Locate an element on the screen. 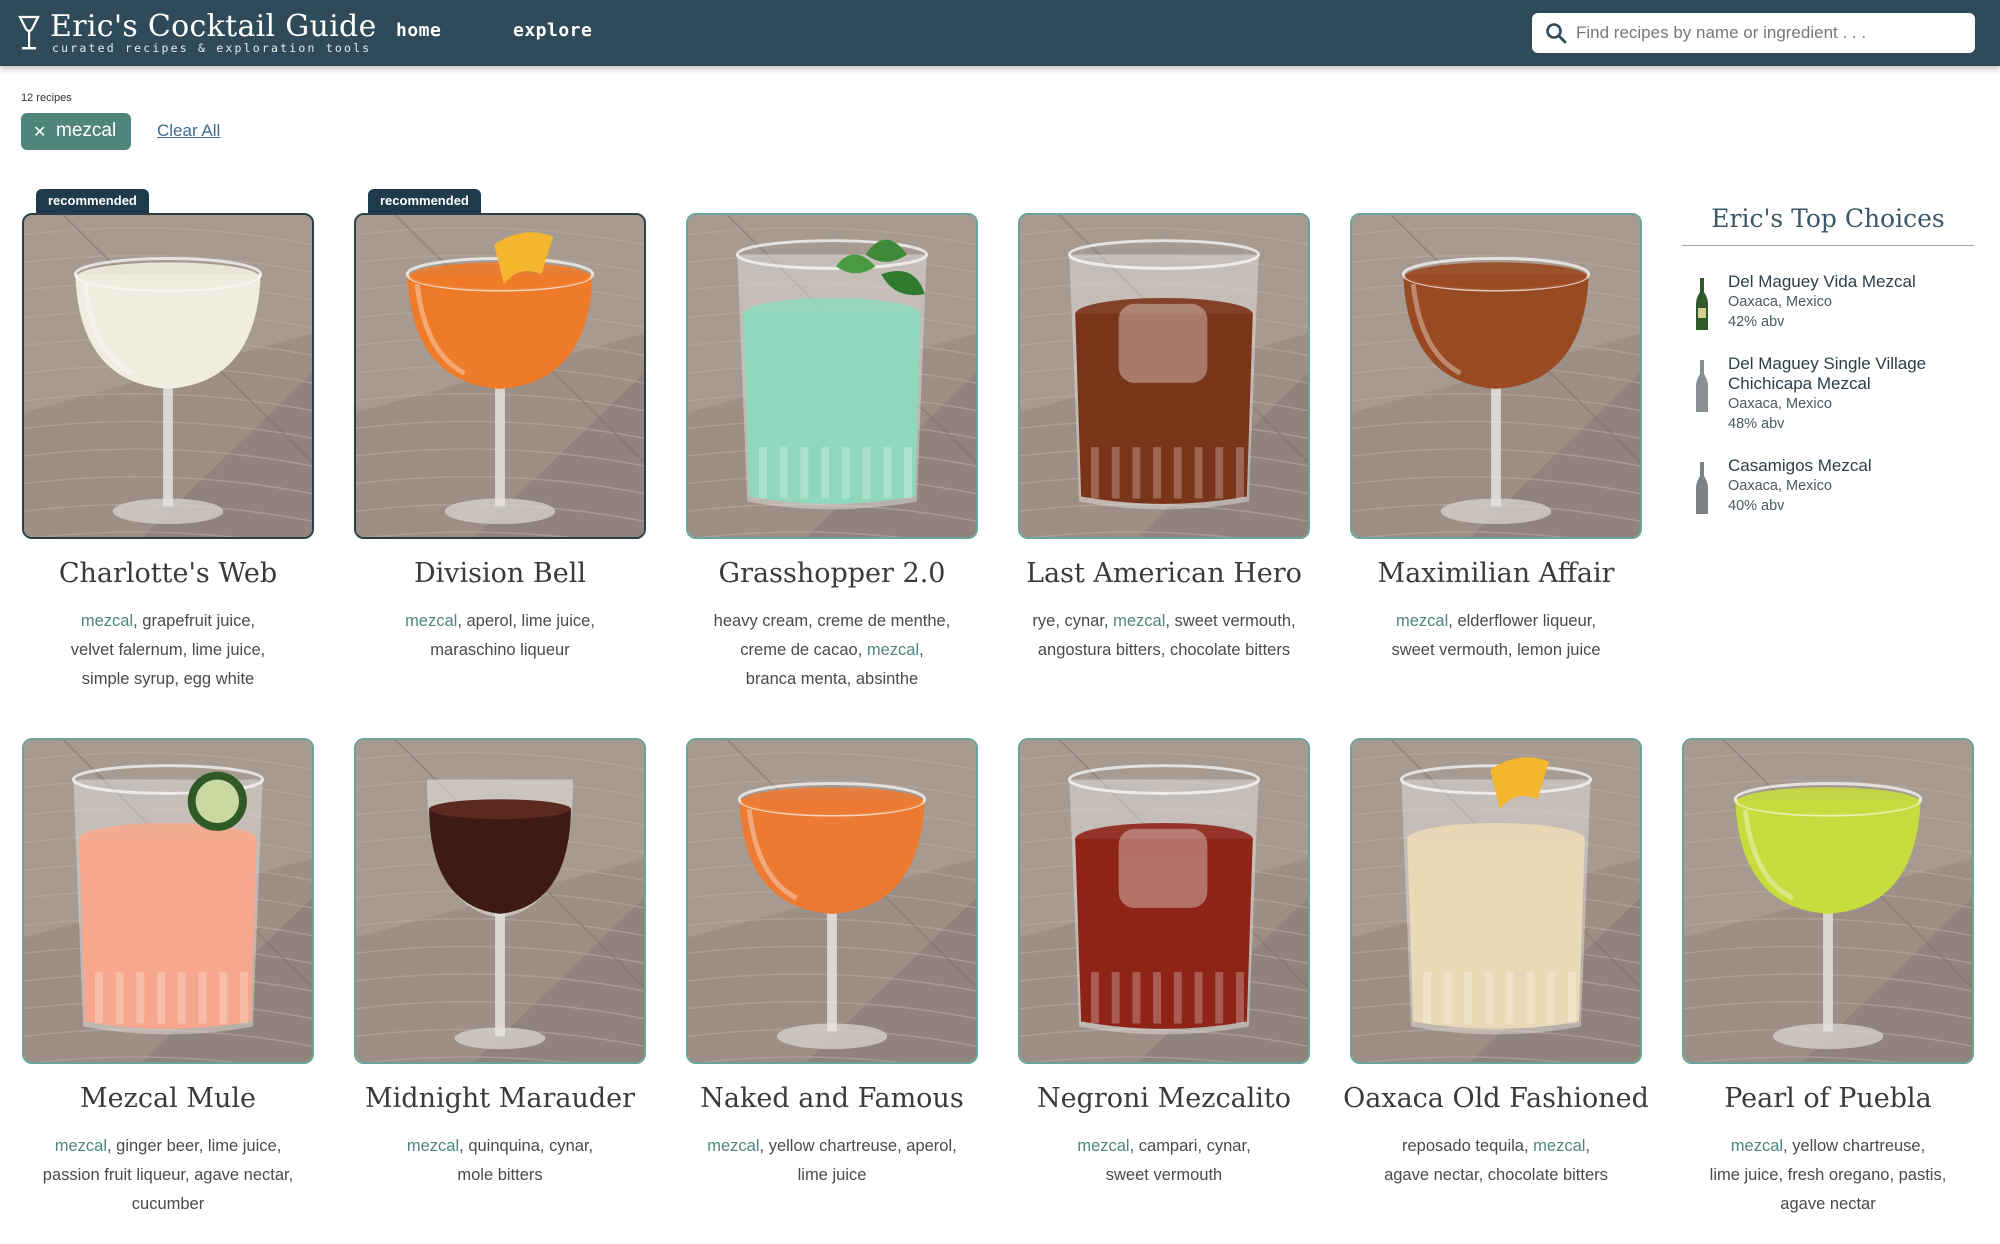 The image size is (2000, 1244). ingredient: lime juice is located at coordinates (832, 1175).